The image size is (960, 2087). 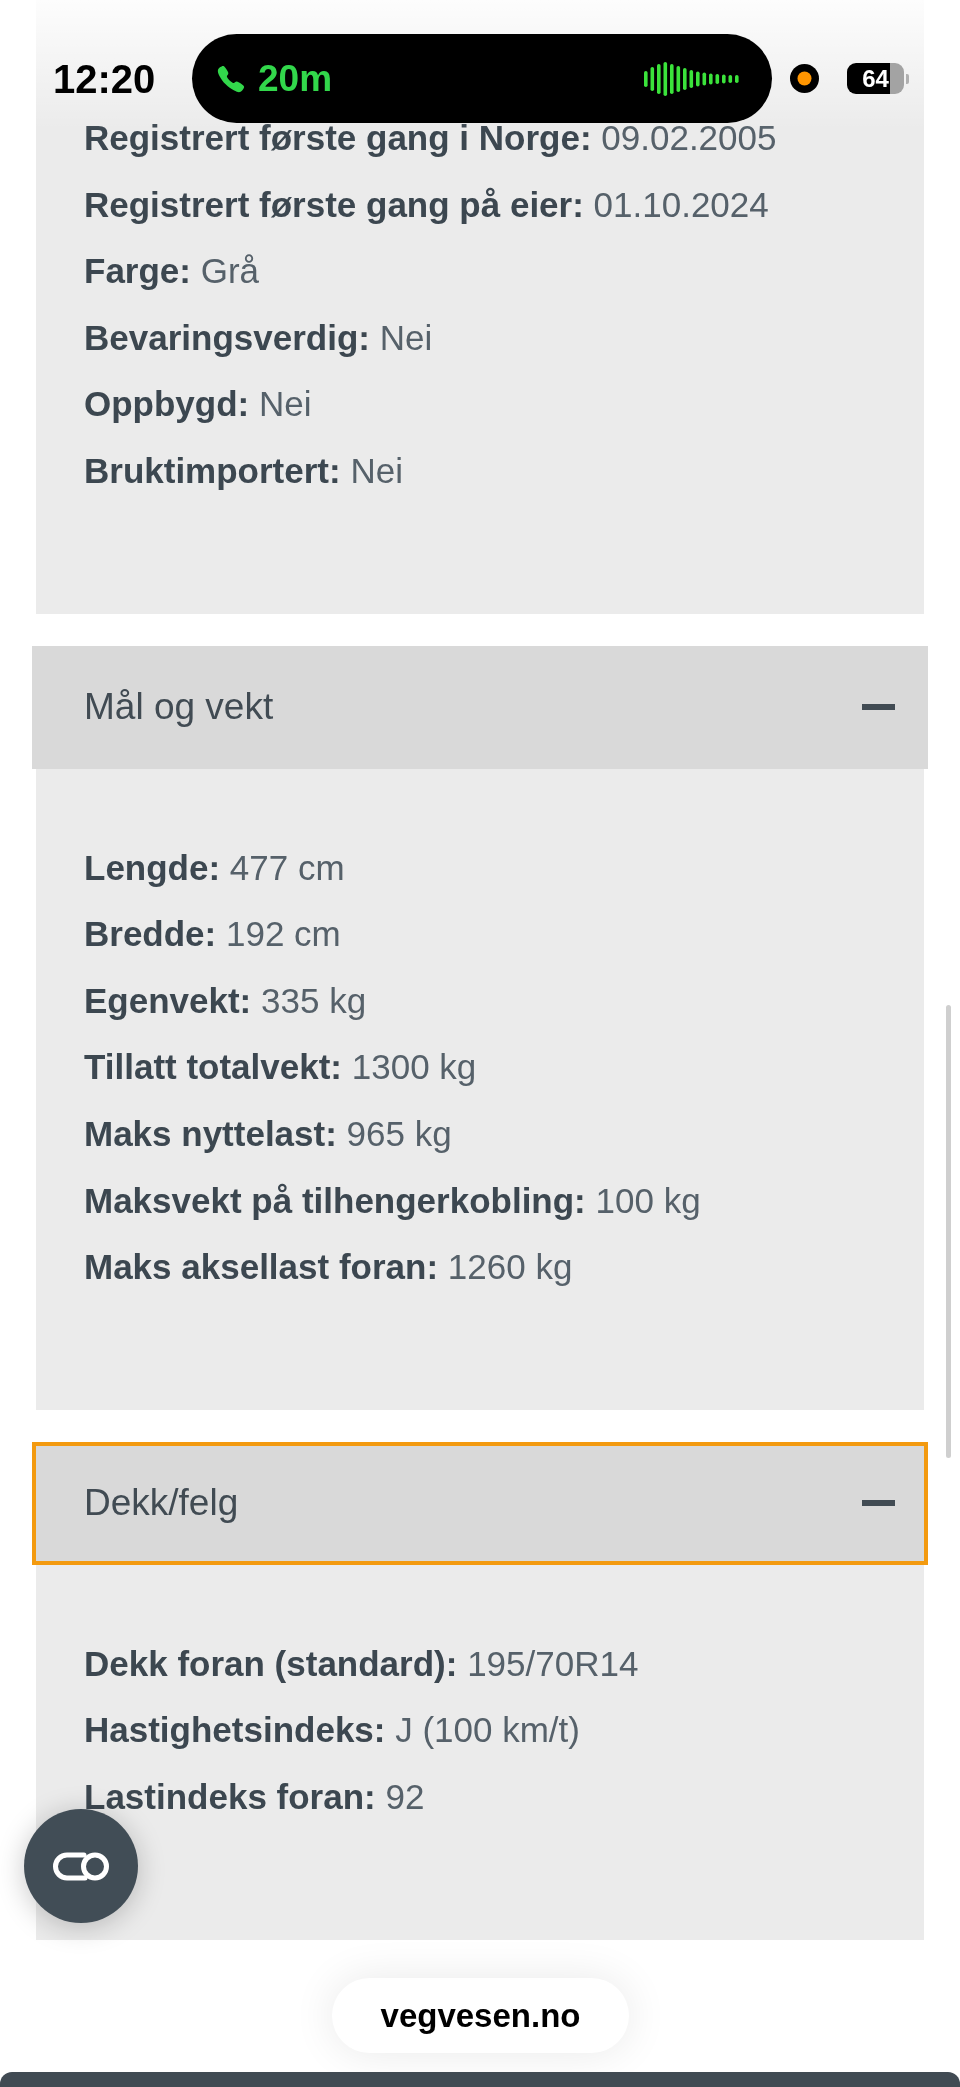 I want to click on status-dot-icon, so click(x=804, y=78).